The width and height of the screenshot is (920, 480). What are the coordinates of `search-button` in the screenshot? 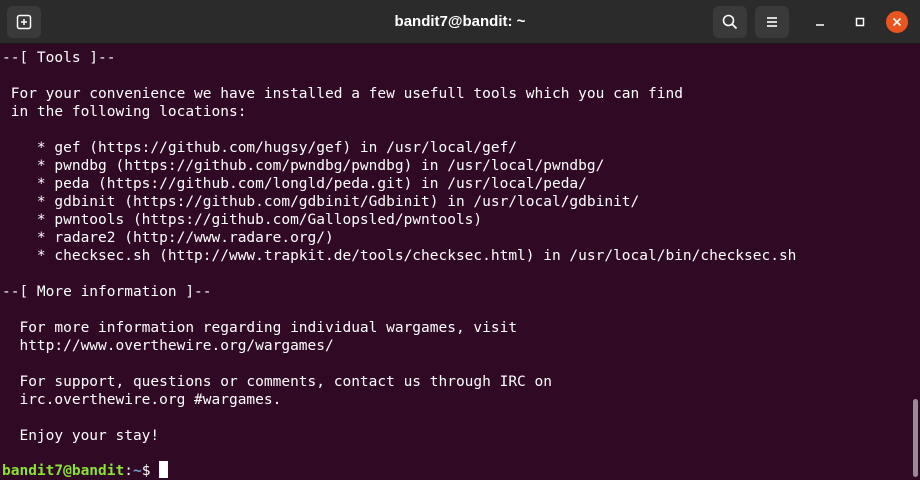 It's located at (730, 22).